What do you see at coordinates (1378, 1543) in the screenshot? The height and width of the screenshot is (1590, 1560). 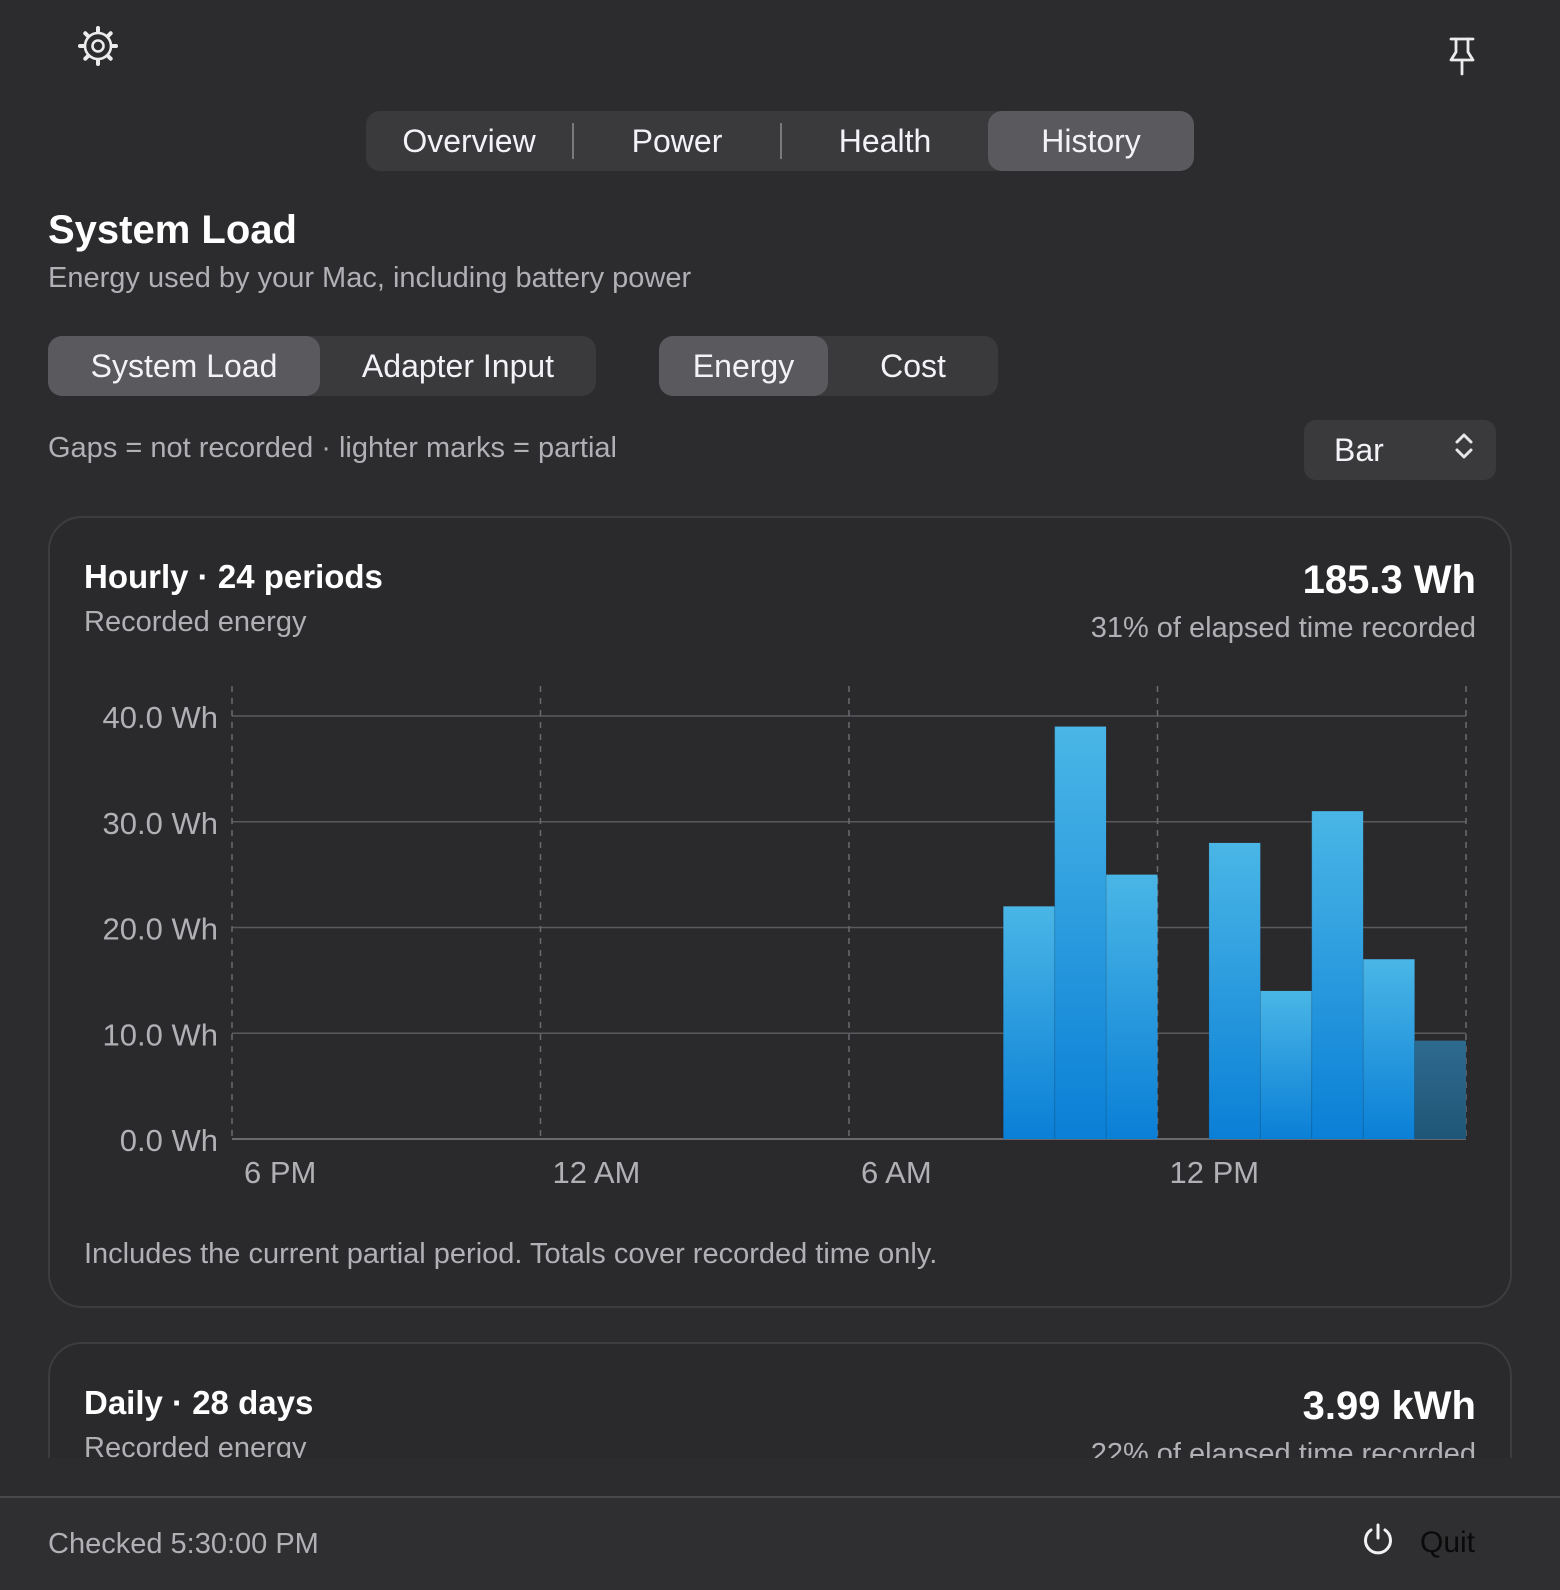 I see `power-icon` at bounding box center [1378, 1543].